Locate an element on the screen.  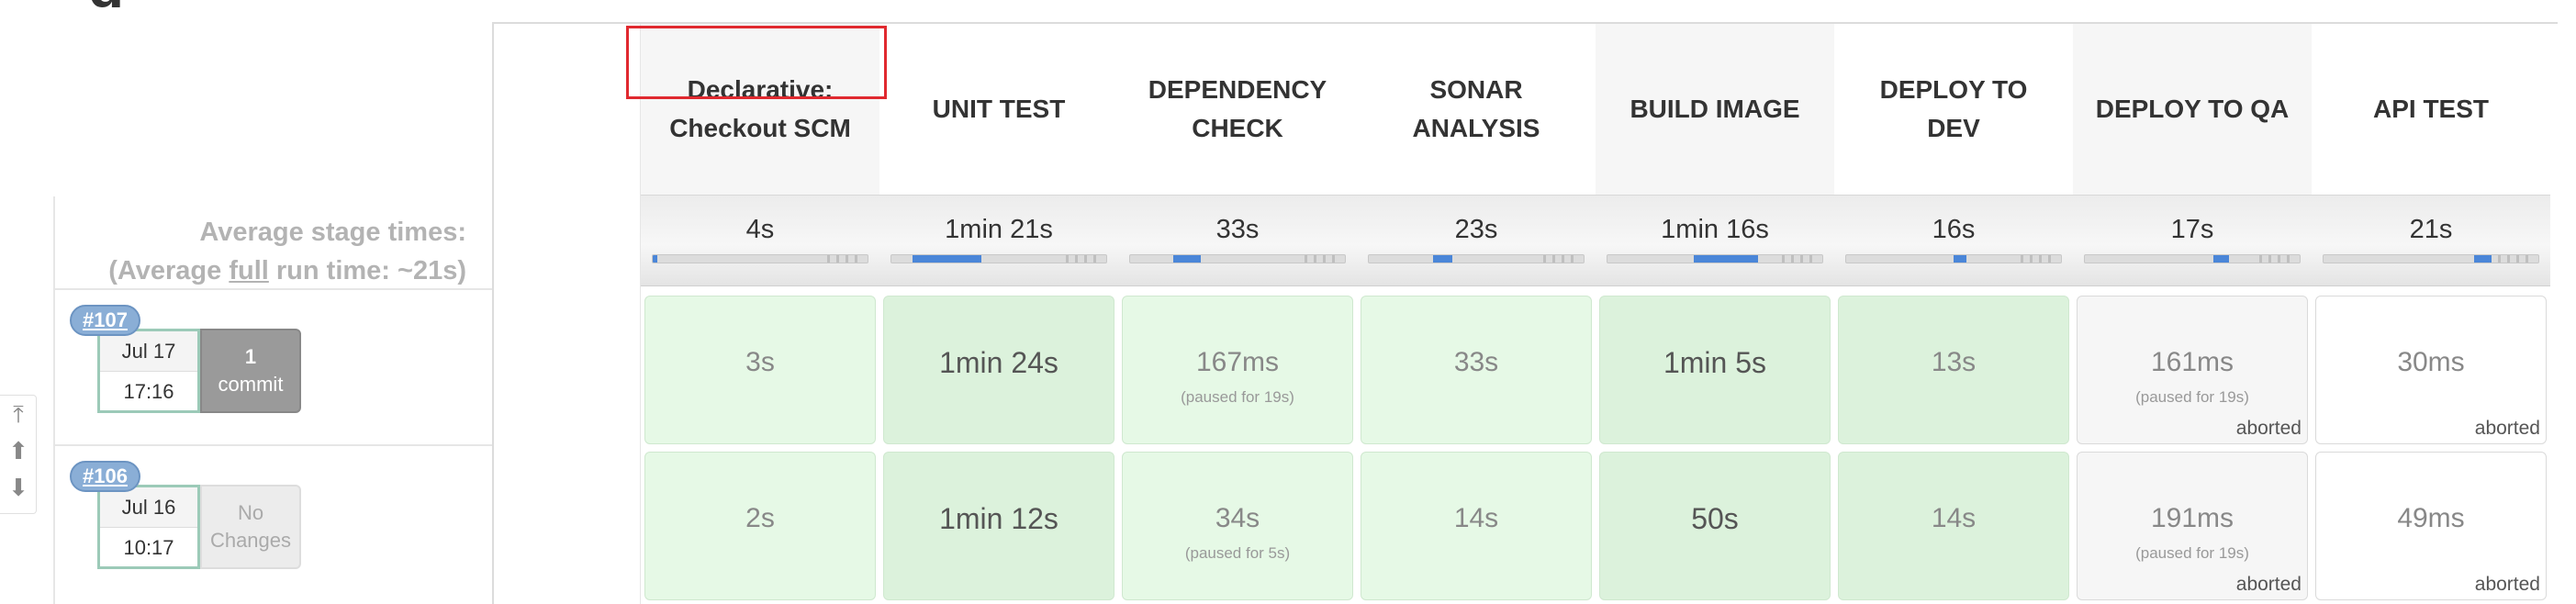
stage-run-cell: 33s is located at coordinates (1476, 370).